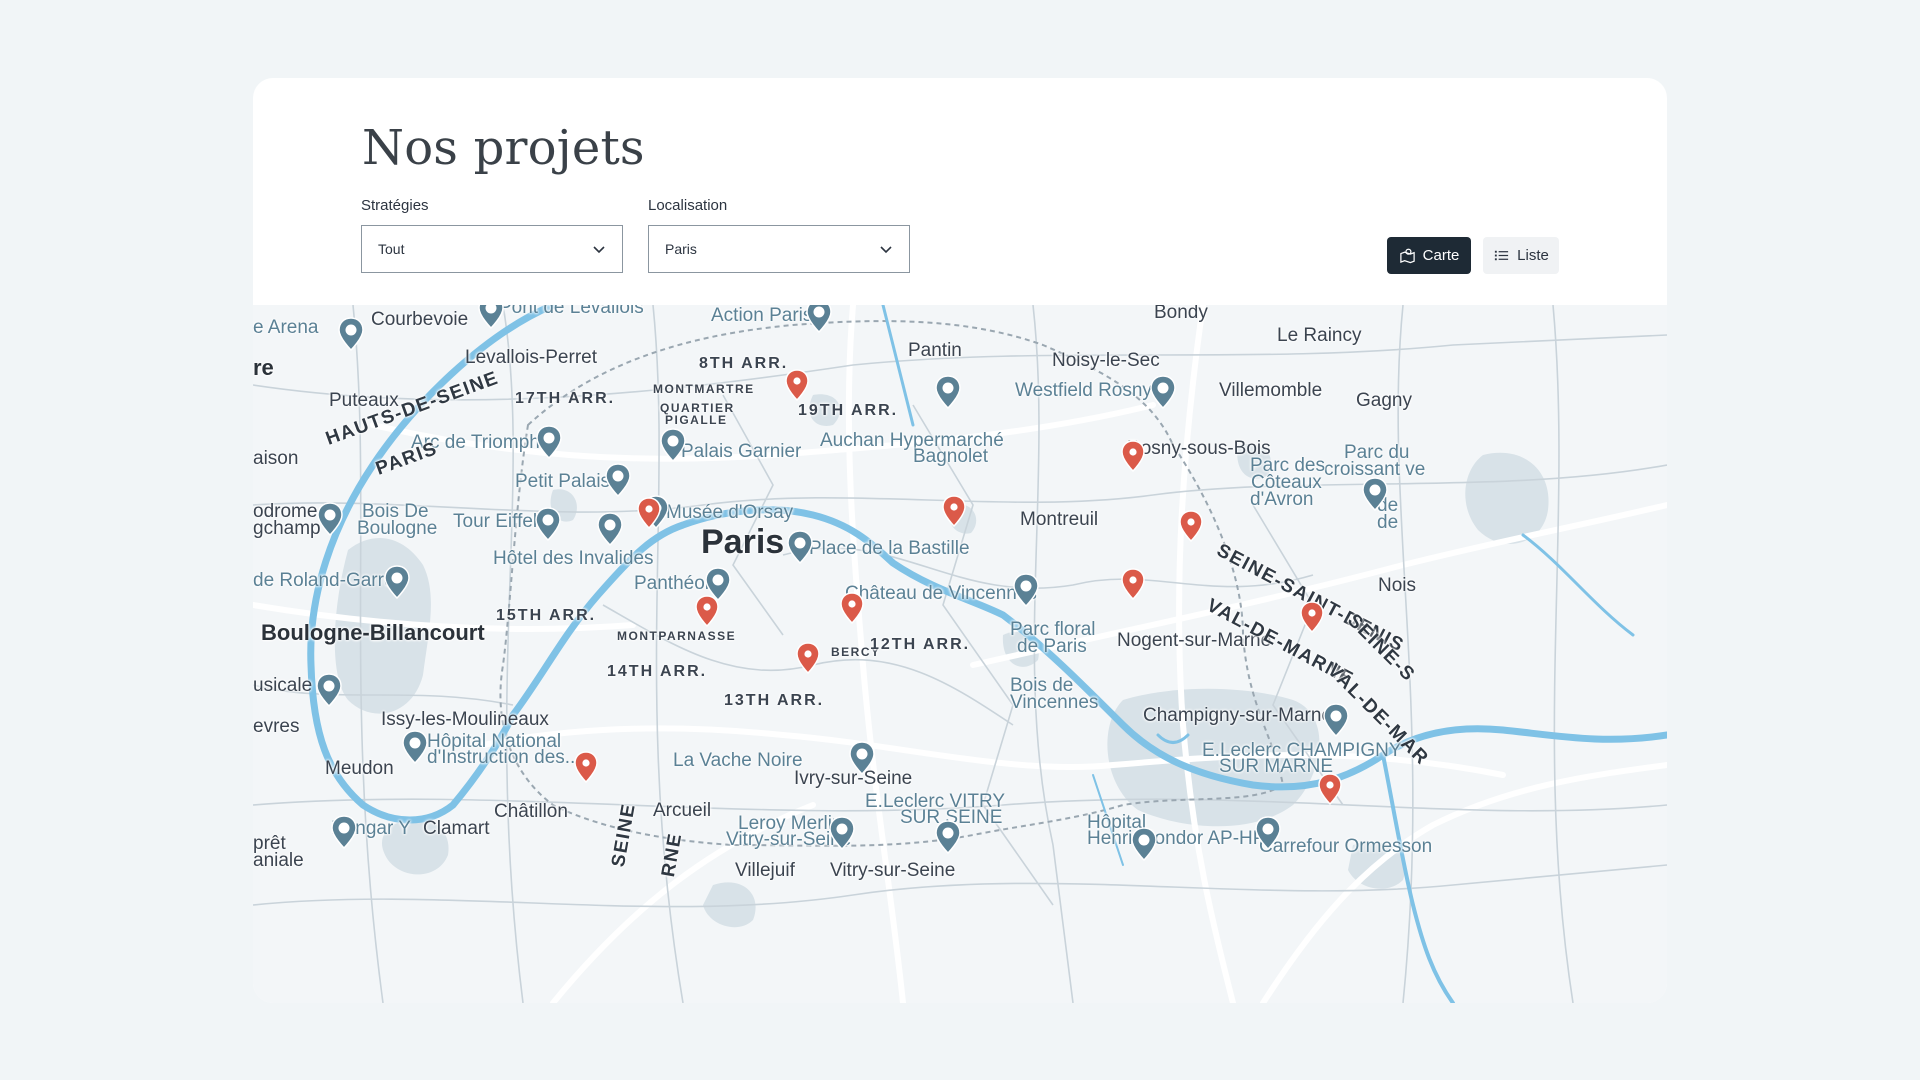 Image resolution: width=1920 pixels, height=1080 pixels. I want to click on map-label: Clamart, so click(456, 828).